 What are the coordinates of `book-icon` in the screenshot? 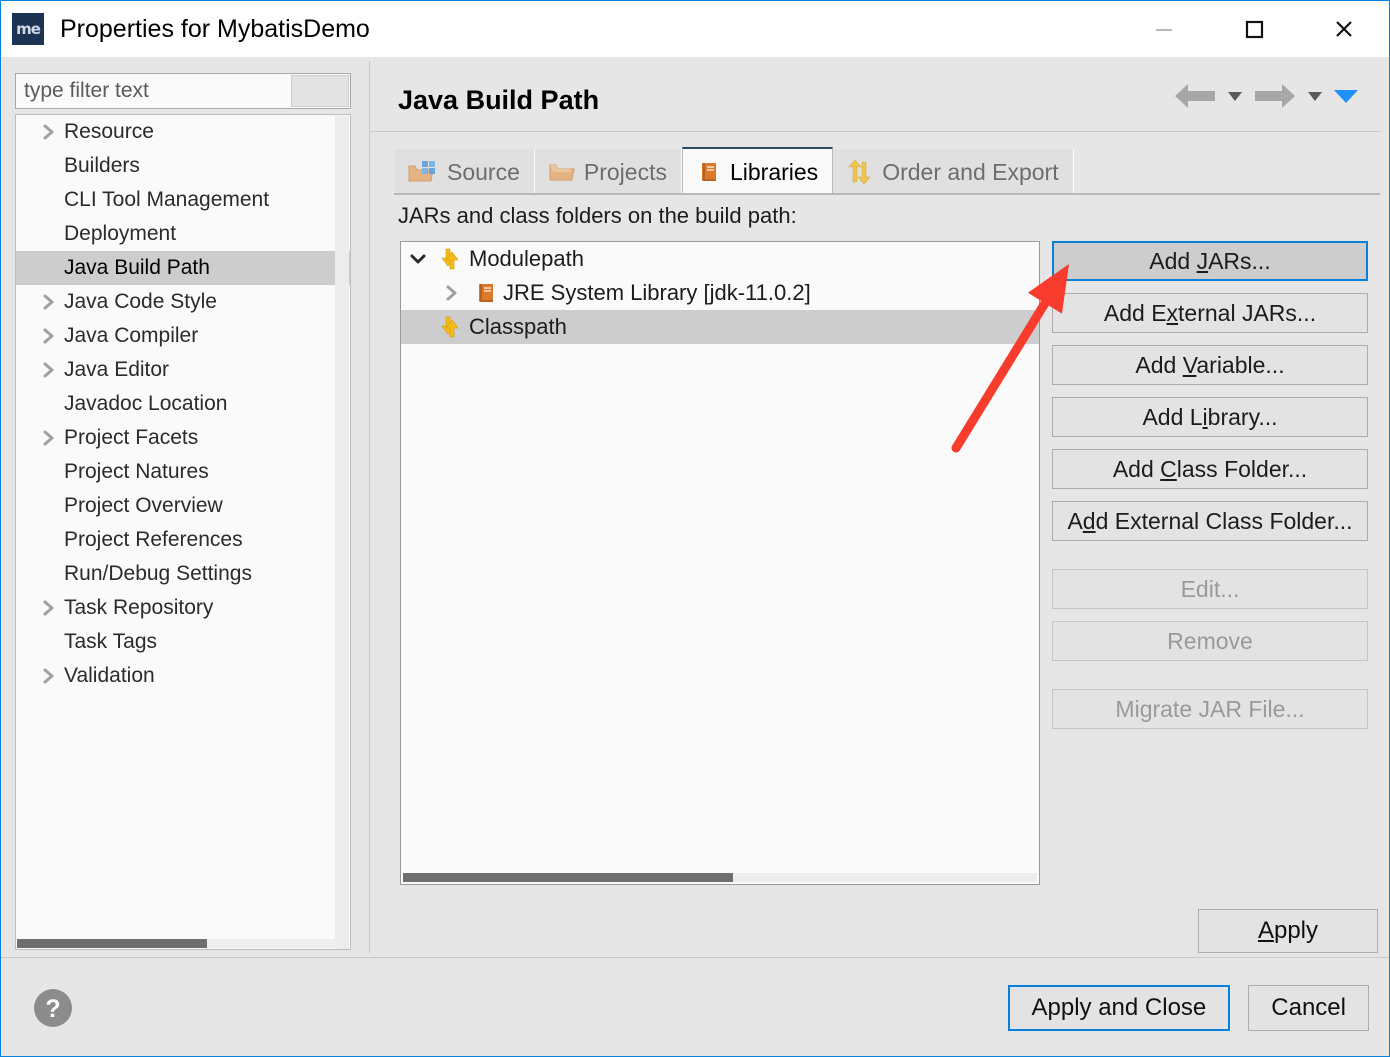 It's located at (709, 172).